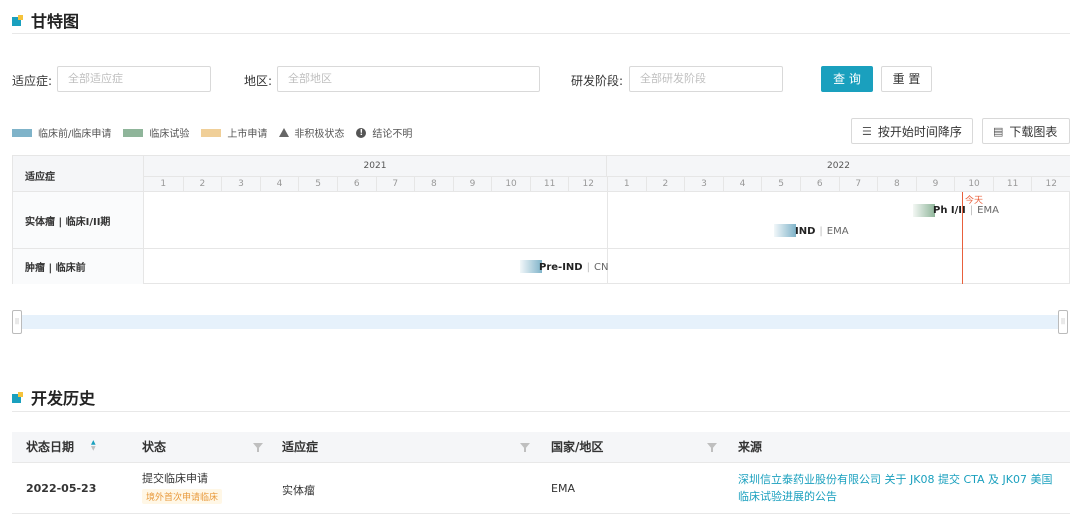  Describe the element at coordinates (93, 446) in the screenshot. I see `sort-caret-icon: ▲ ▼` at that location.